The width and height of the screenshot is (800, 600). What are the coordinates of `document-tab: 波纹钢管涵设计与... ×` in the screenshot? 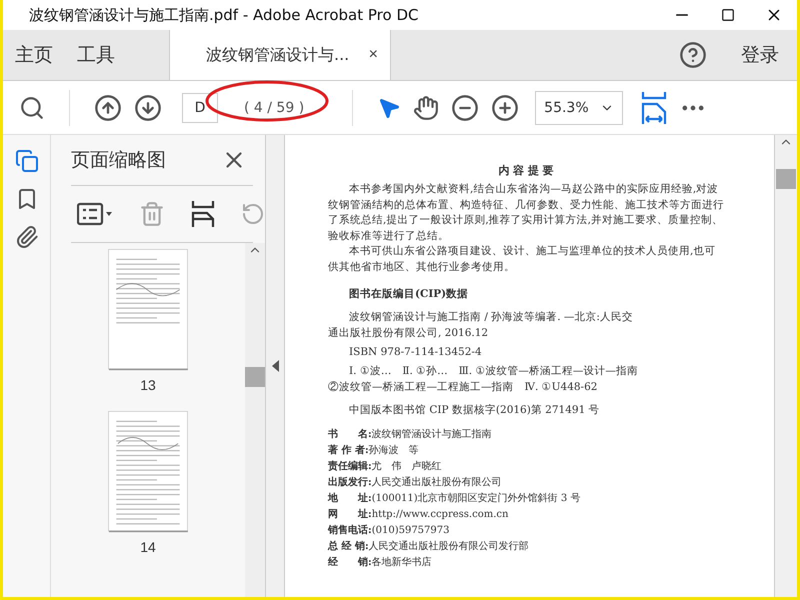 It's located at (280, 55).